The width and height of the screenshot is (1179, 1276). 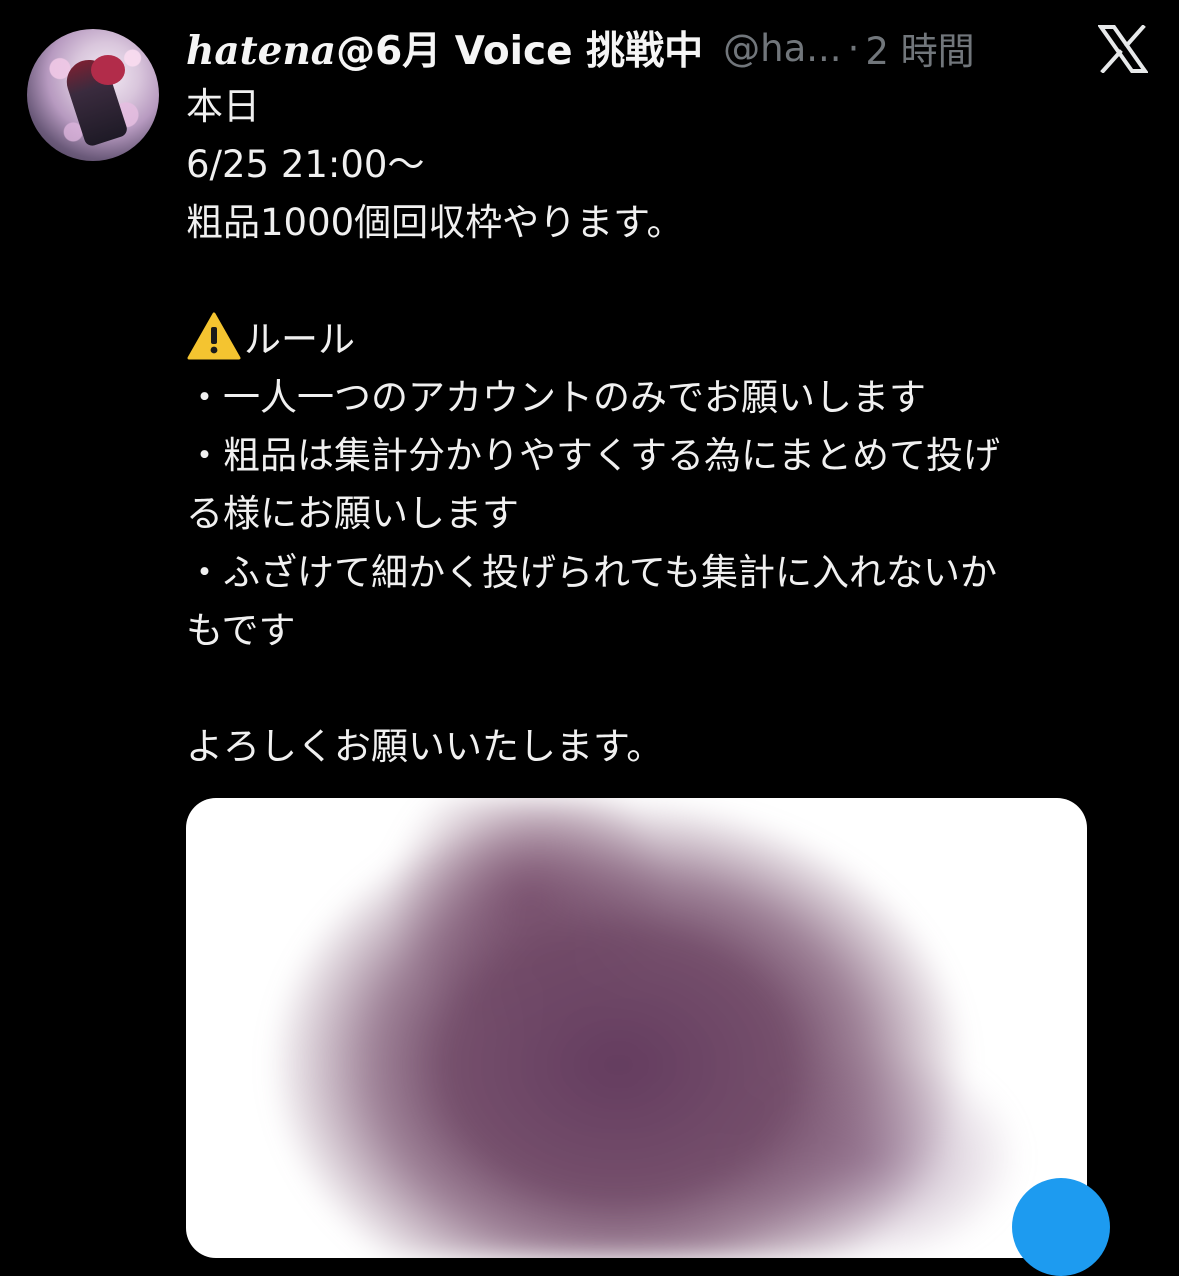 What do you see at coordinates (299, 339) in the screenshot?
I see `rules-heading: ルール` at bounding box center [299, 339].